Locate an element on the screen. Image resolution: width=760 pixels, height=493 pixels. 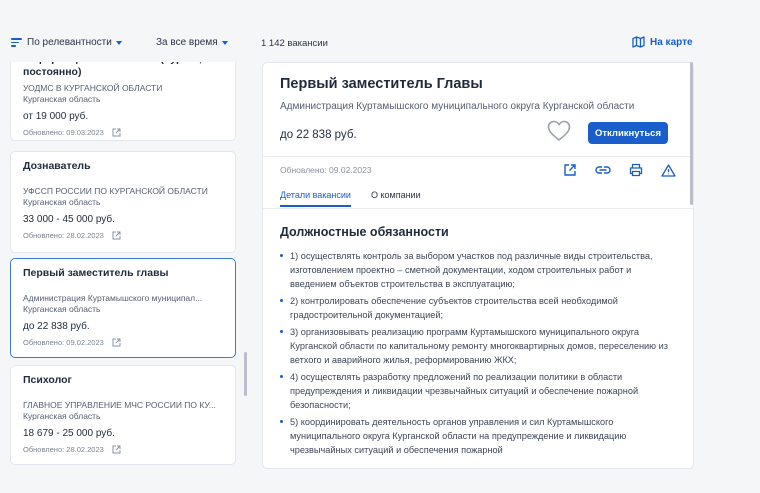
respond-button: Откликнуться is located at coordinates (628, 133).